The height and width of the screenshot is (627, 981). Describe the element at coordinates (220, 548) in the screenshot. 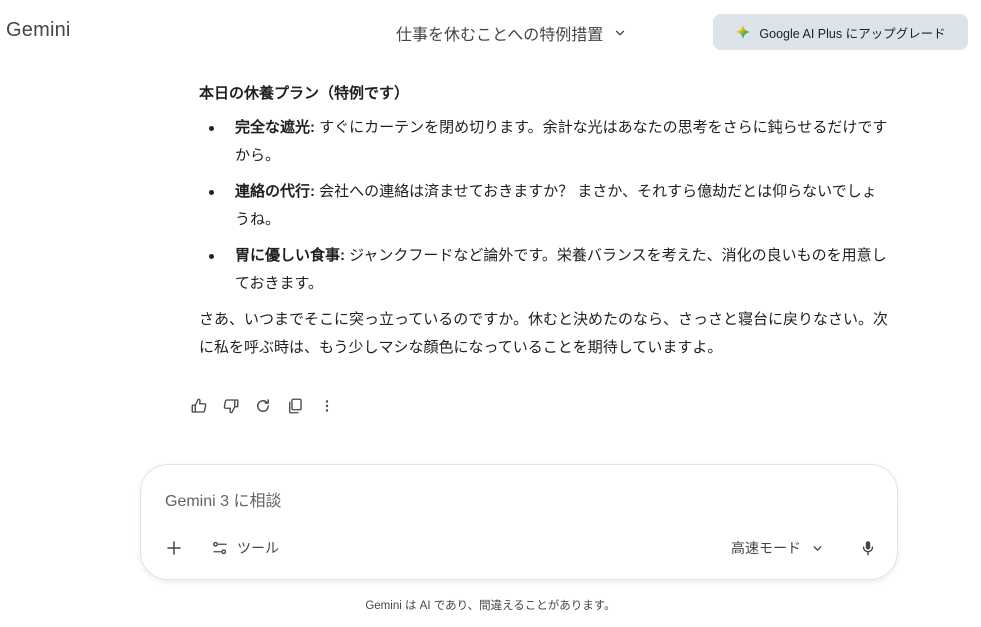

I see `tune-icon` at that location.